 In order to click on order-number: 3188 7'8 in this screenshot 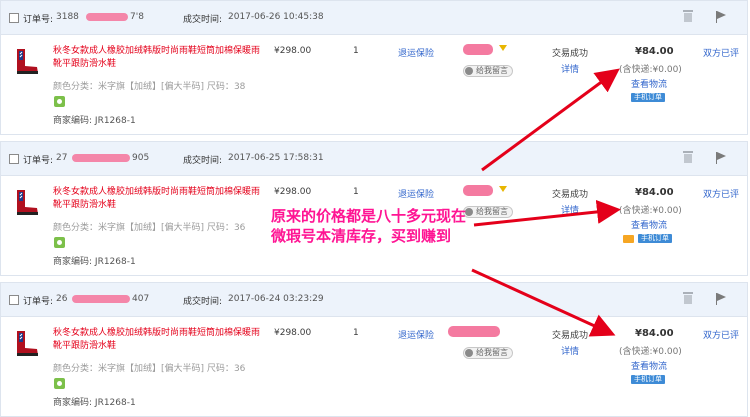, I will do `click(100, 17)`.